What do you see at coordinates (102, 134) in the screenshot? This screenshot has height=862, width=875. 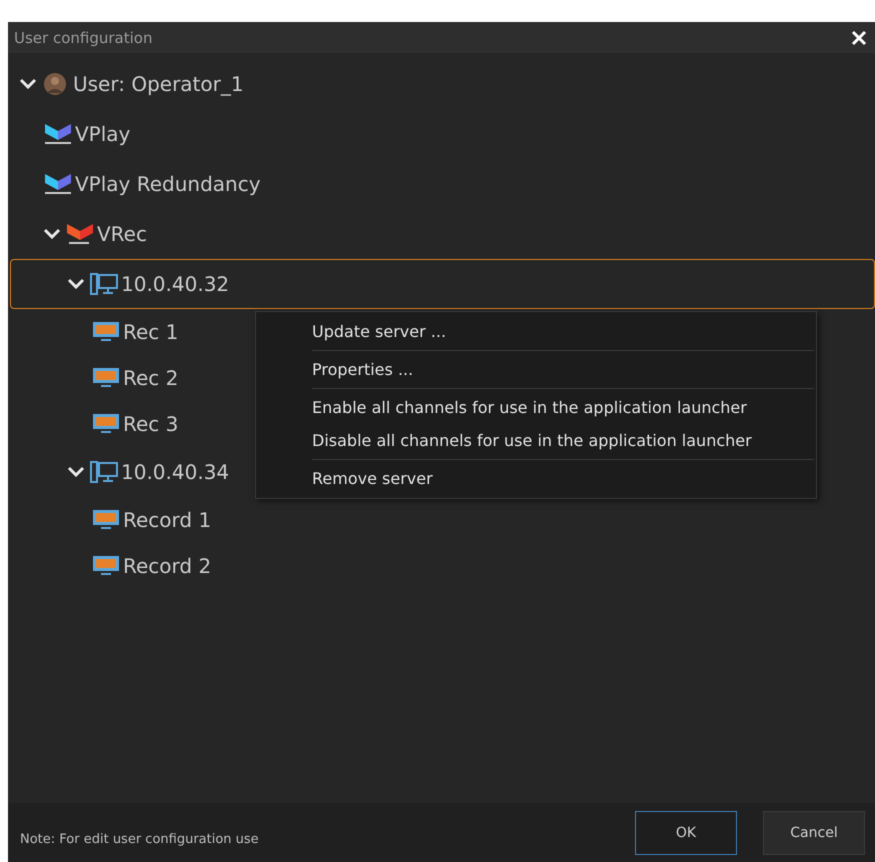 I see `tree-item-label: VPlay` at bounding box center [102, 134].